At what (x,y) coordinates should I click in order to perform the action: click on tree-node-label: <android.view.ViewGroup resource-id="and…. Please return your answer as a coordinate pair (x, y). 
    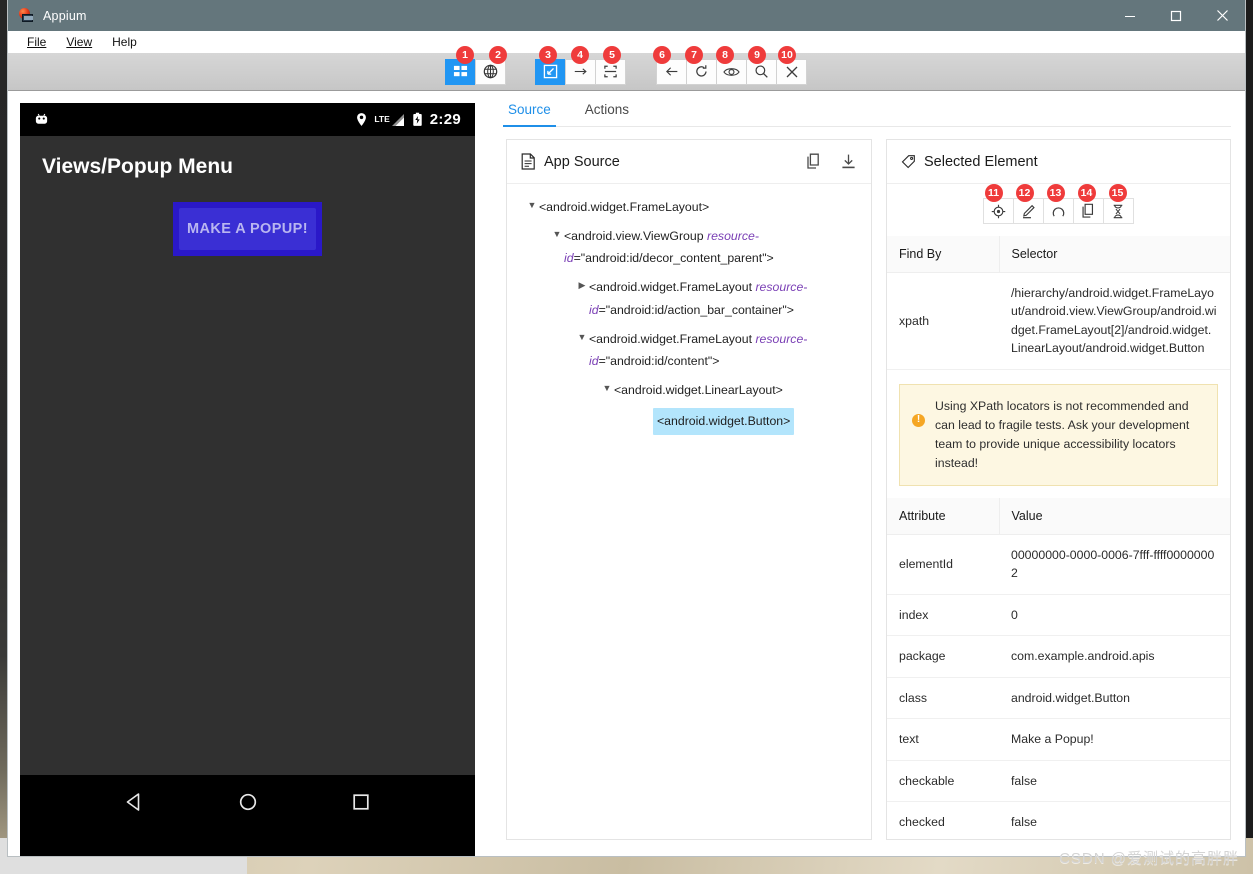
    Looking at the image, I should click on (669, 247).